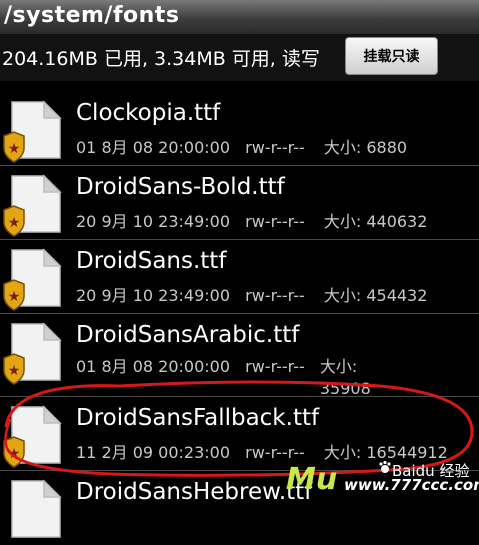  Describe the element at coordinates (36, 508) in the screenshot. I see `ttf-file-icon` at that location.